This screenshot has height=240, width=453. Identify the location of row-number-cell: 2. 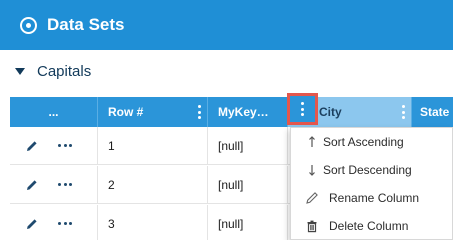
(153, 185).